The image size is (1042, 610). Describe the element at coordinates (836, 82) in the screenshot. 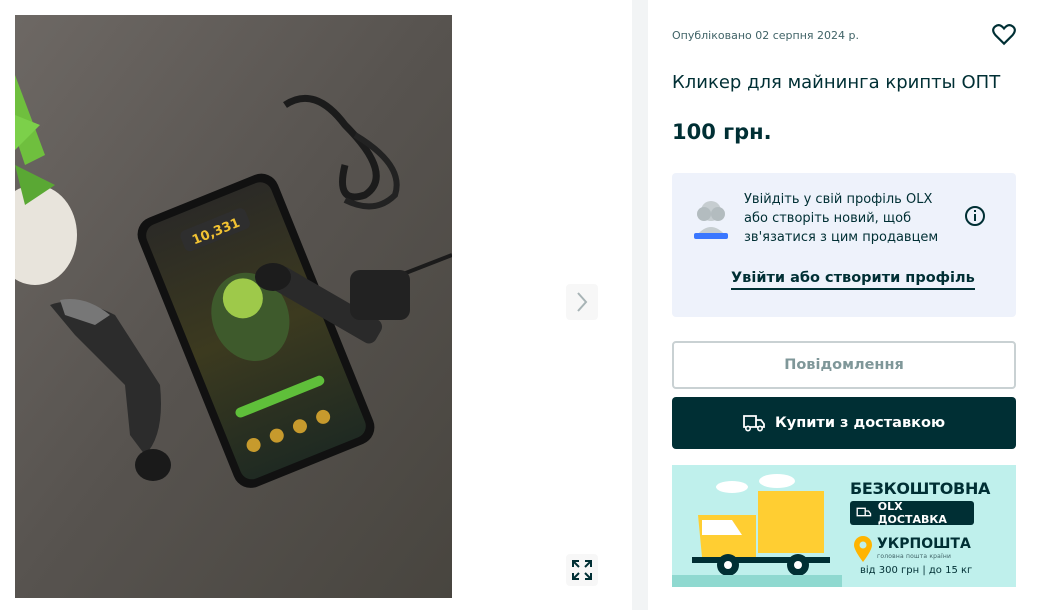

I see `listing-title: Кликер для майнинга крипты ОПТ` at that location.